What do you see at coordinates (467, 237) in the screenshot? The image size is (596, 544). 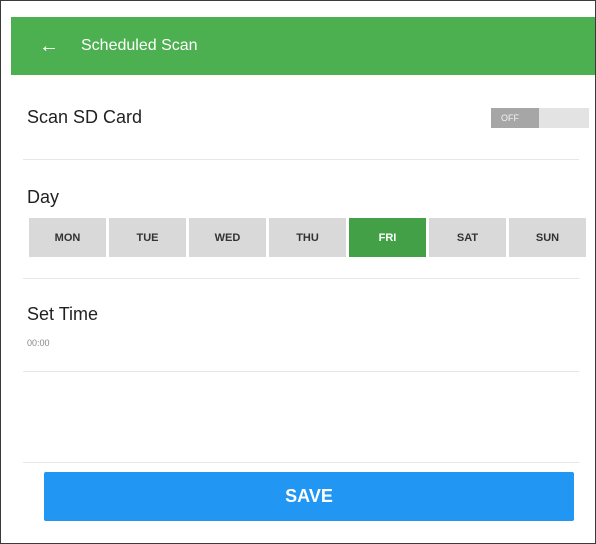 I see `day-button-sat: SAT` at bounding box center [467, 237].